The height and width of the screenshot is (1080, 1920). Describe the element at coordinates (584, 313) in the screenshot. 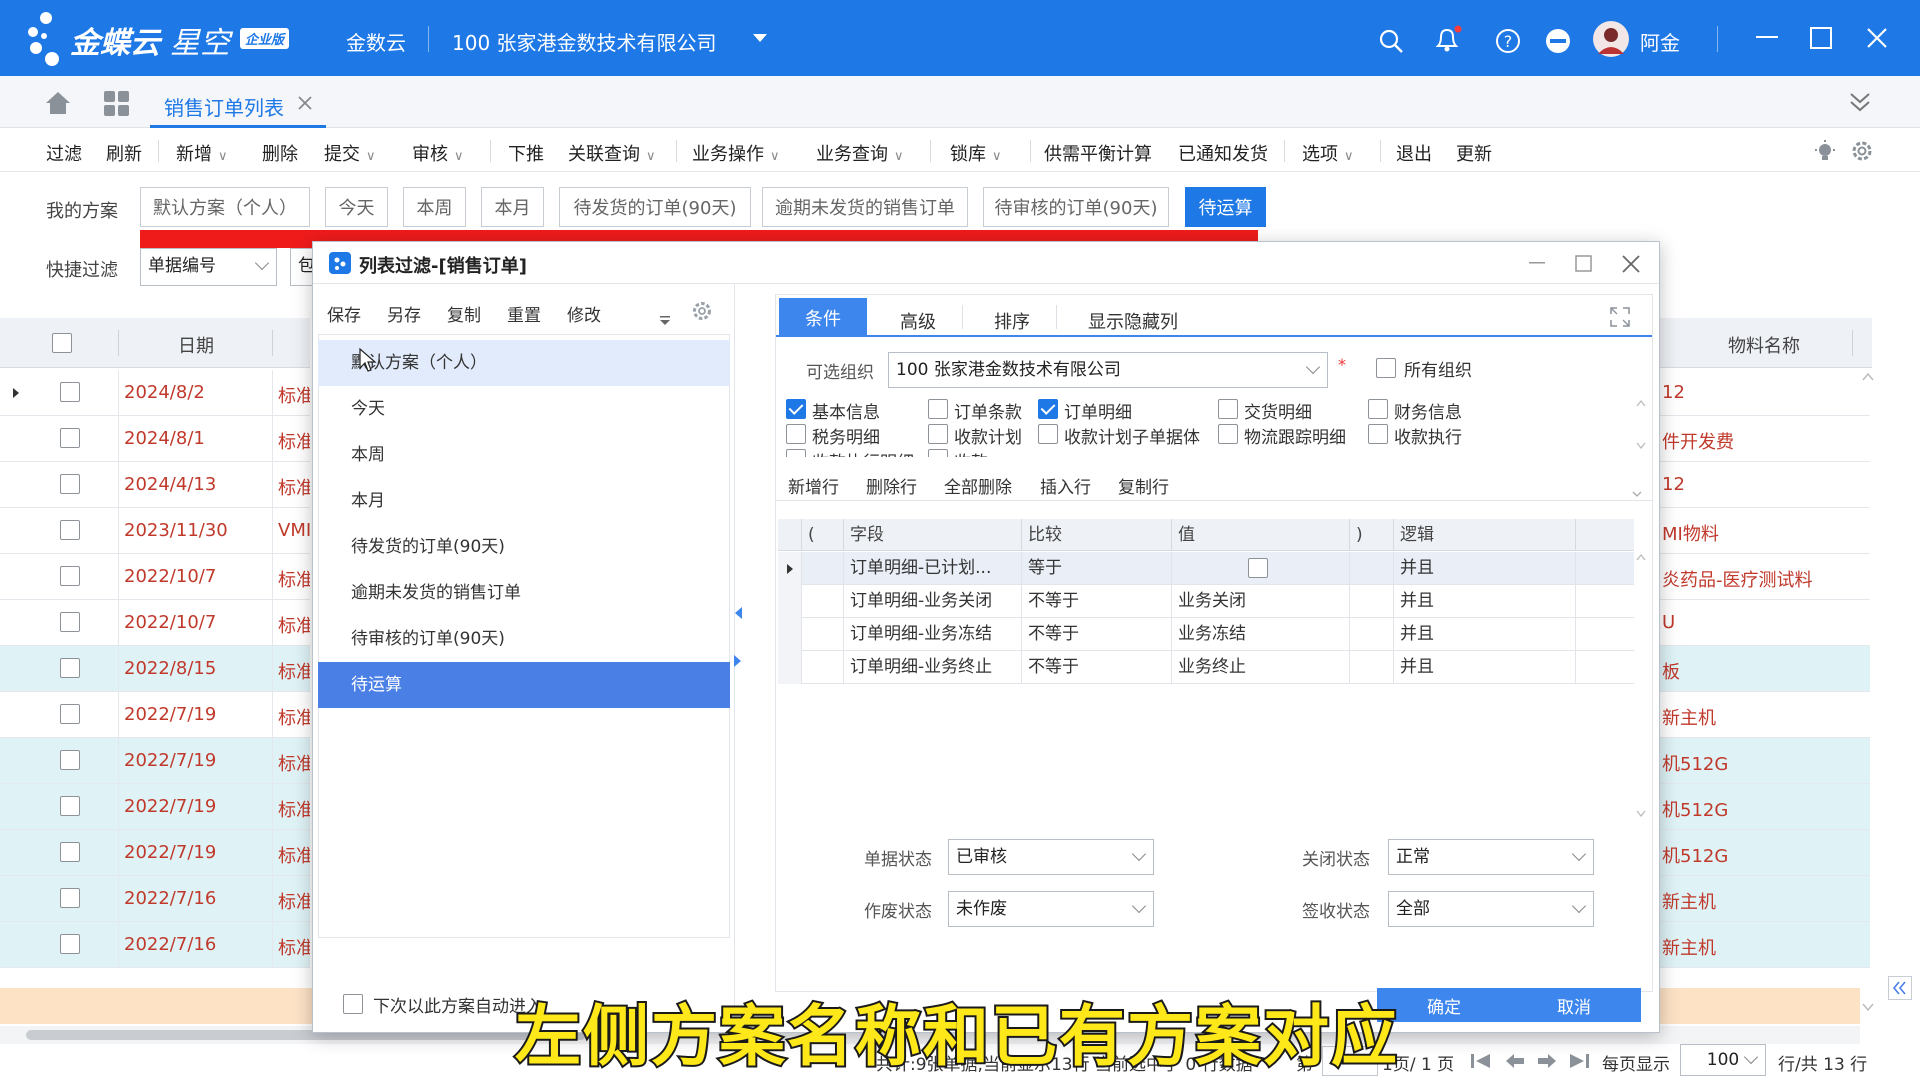

I see `modify-scheme-button: 修改` at that location.